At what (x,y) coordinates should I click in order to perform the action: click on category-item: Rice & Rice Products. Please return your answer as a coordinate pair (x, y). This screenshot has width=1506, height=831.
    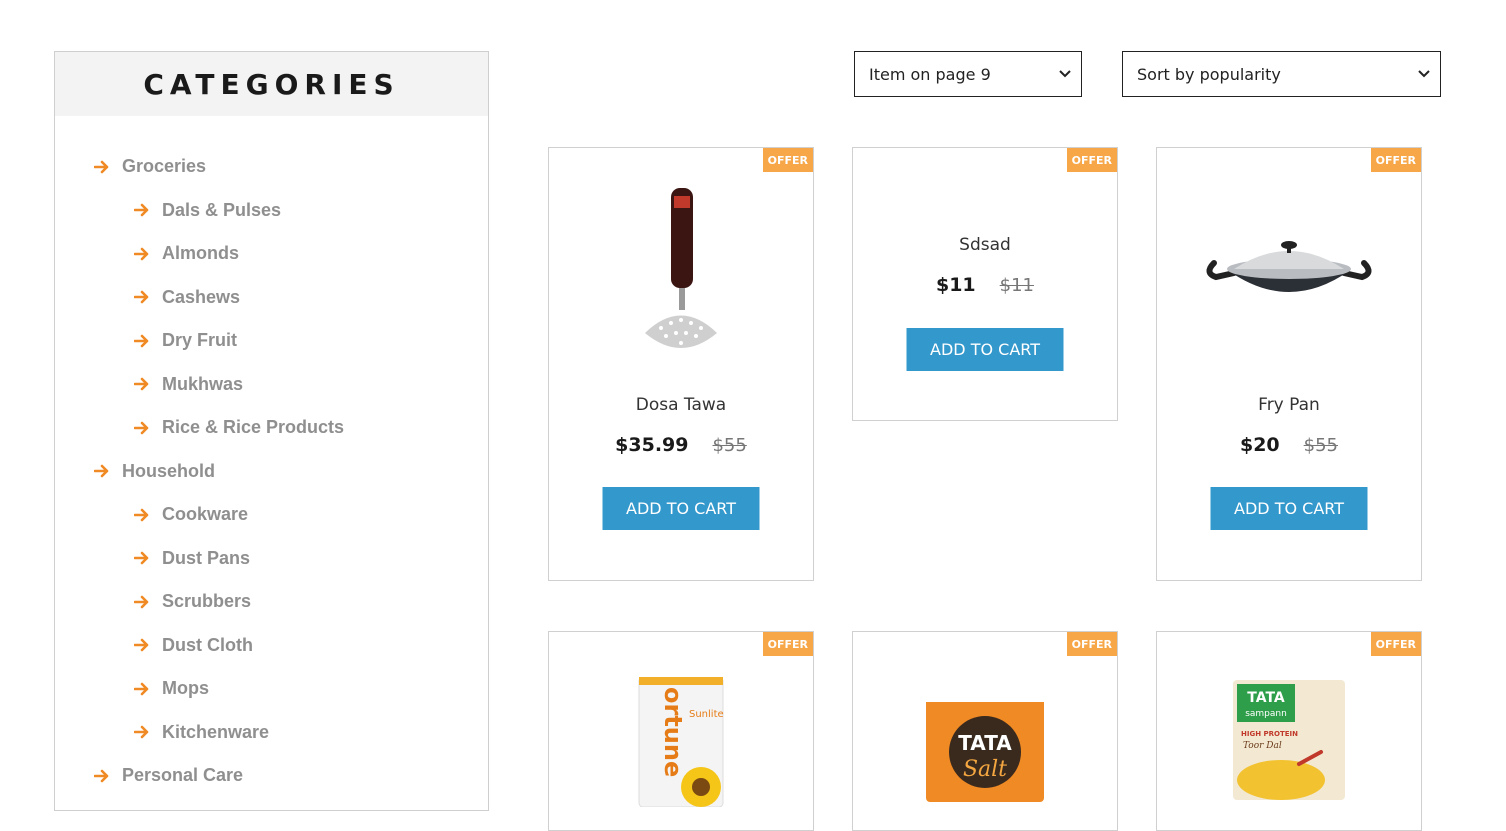
    Looking at the image, I should click on (239, 427).